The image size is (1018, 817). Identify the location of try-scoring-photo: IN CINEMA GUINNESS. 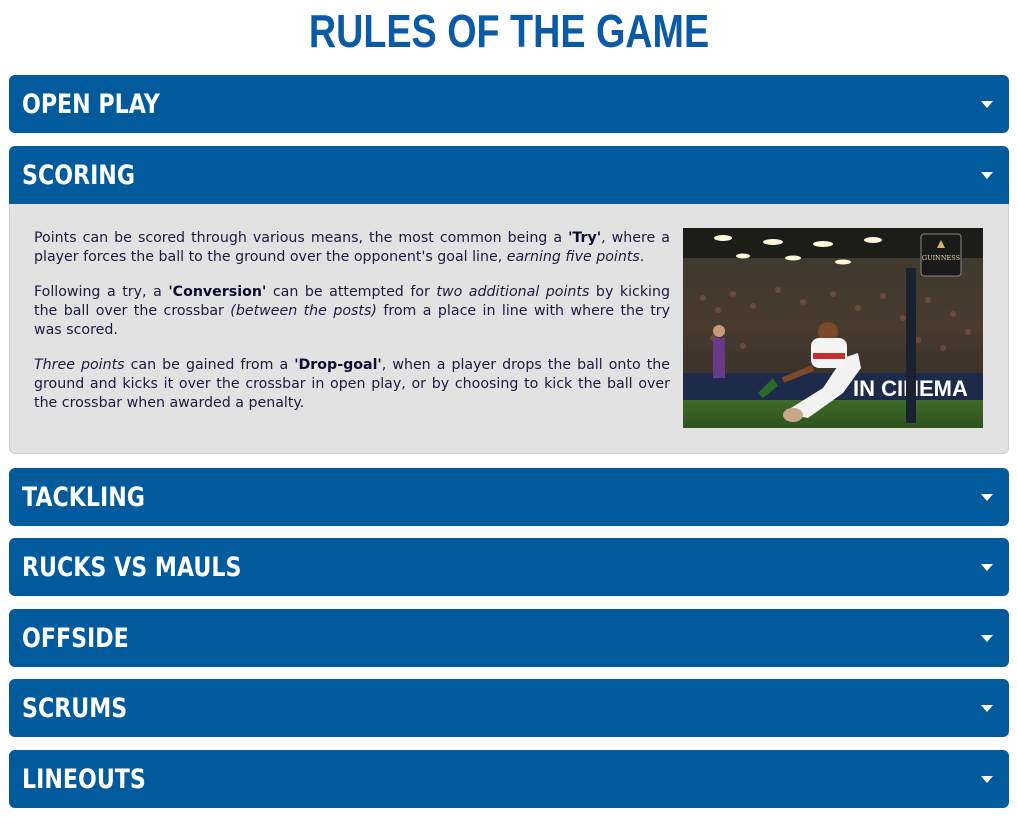
(833, 328).